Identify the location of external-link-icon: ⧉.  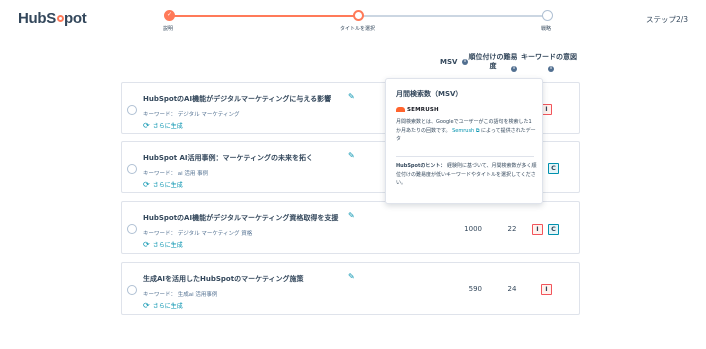
(477, 130).